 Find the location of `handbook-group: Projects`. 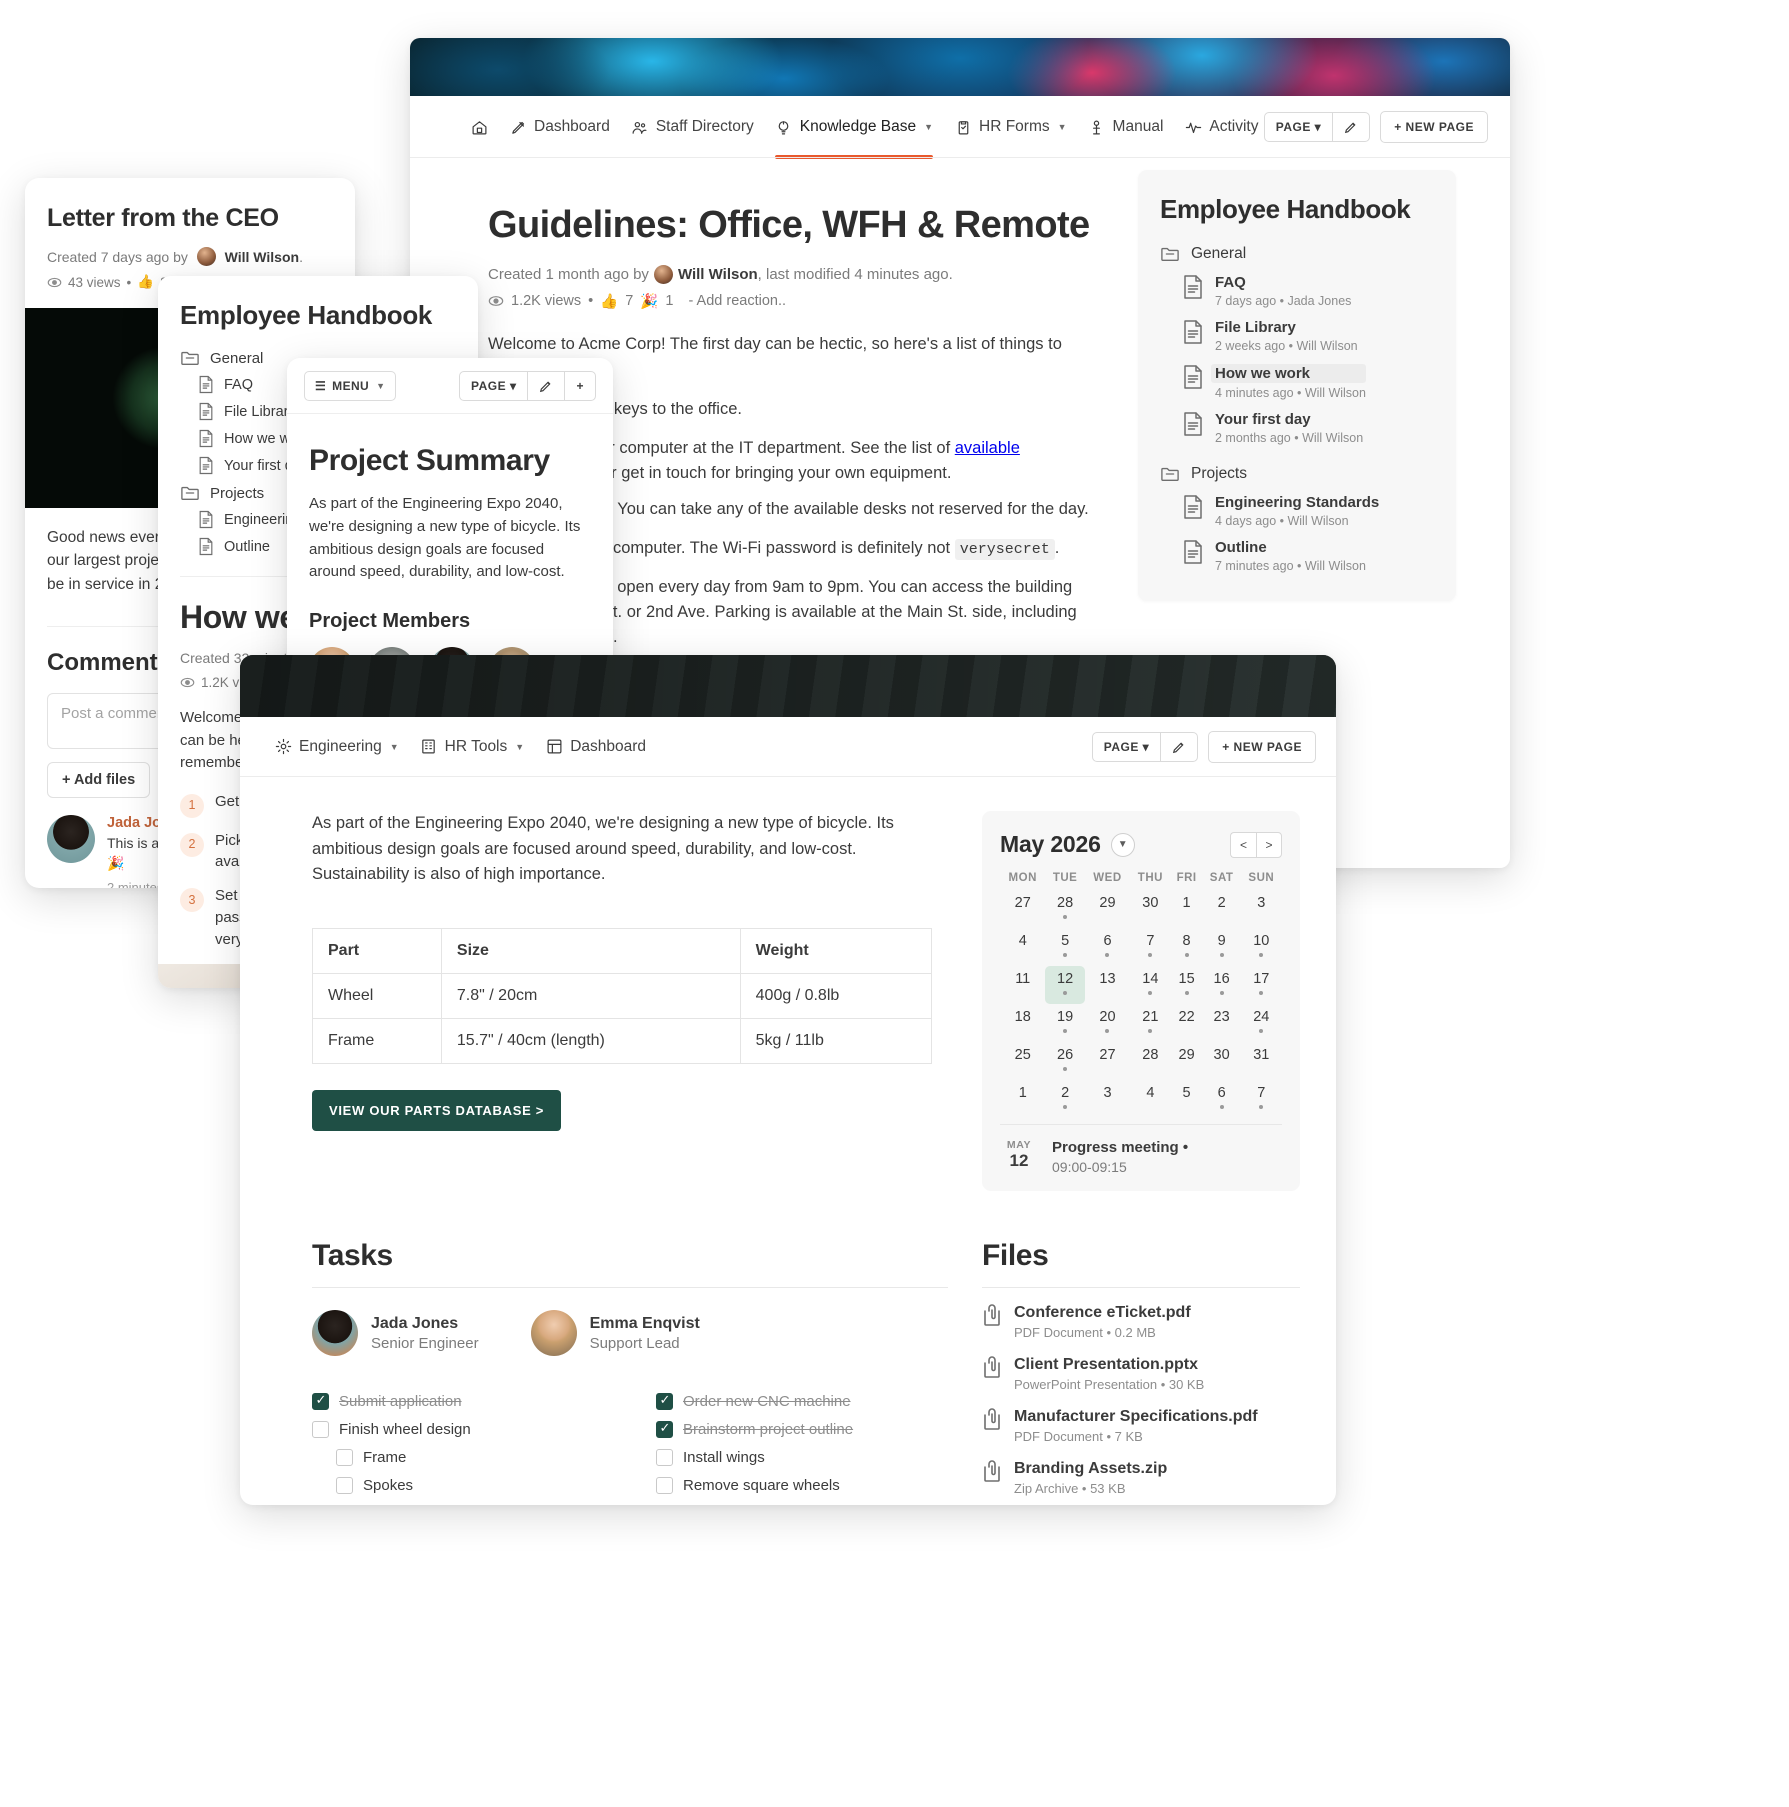

handbook-group: Projects is located at coordinates (1297, 474).